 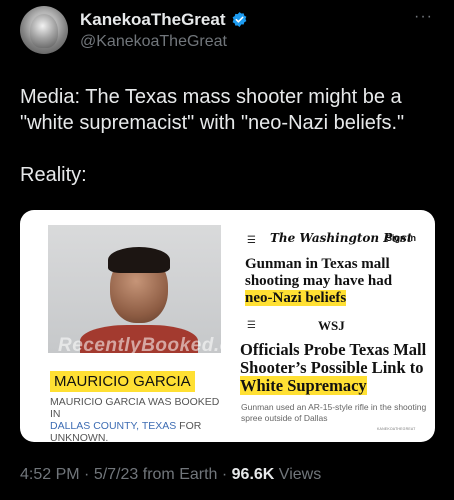 What do you see at coordinates (211, 97) in the screenshot?
I see `tweet-line: Media: The Texas mass shooter might be a` at bounding box center [211, 97].